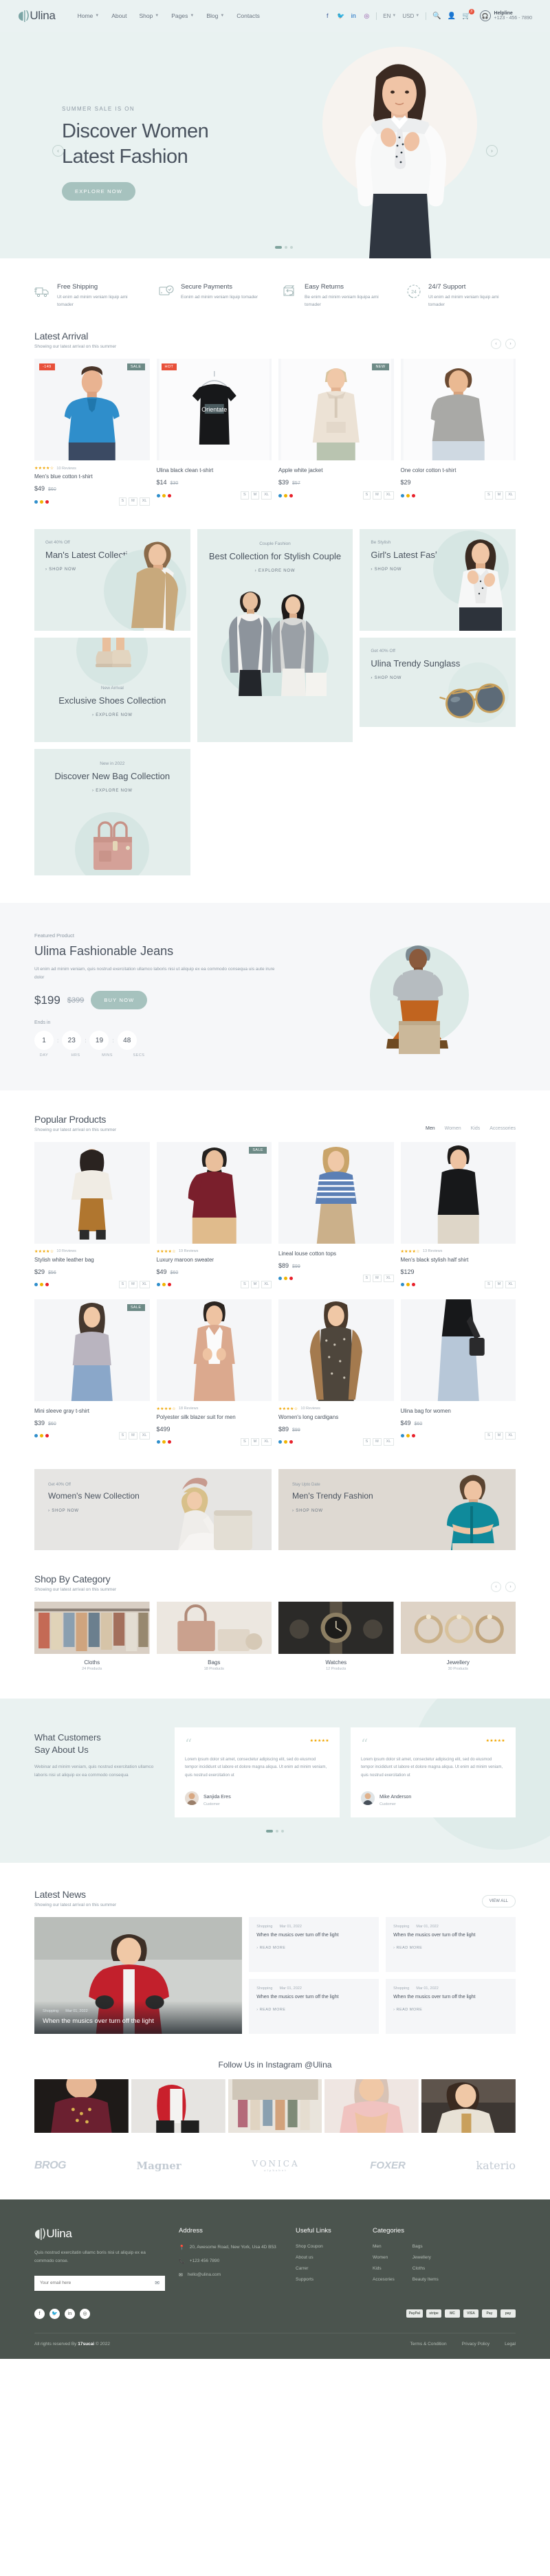 This screenshot has width=550, height=2576. Describe the element at coordinates (92, 1411) in the screenshot. I see `product-name: Mini sleeve gray t-shirt` at that location.